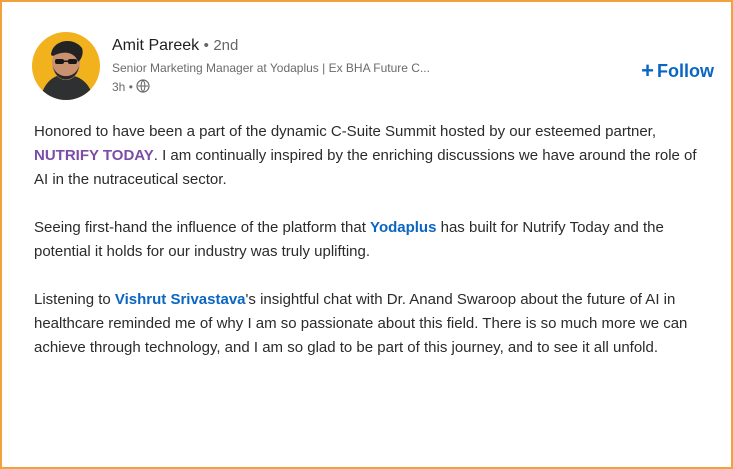  I want to click on author-name: Amit Pareek, so click(155, 45).